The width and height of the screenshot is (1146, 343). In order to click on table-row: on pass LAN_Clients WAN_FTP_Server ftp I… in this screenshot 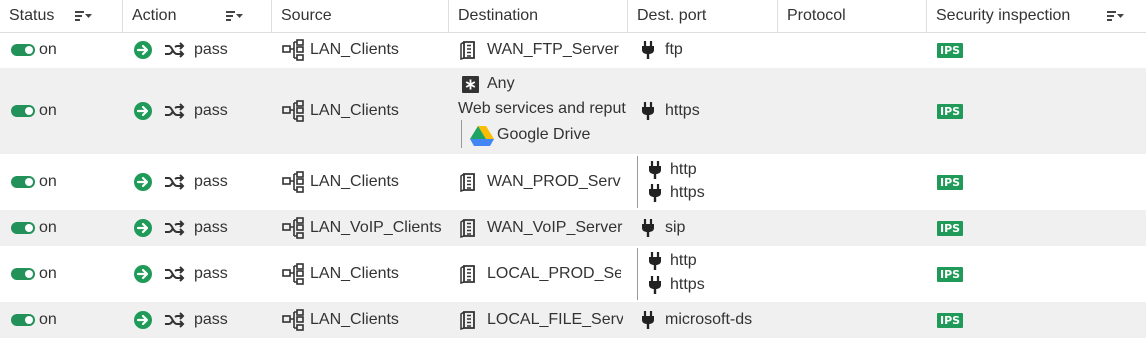, I will do `click(573, 50)`.